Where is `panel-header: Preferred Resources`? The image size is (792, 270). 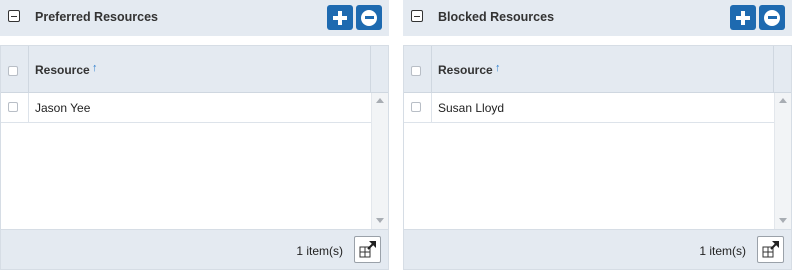
panel-header: Preferred Resources is located at coordinates (194, 18).